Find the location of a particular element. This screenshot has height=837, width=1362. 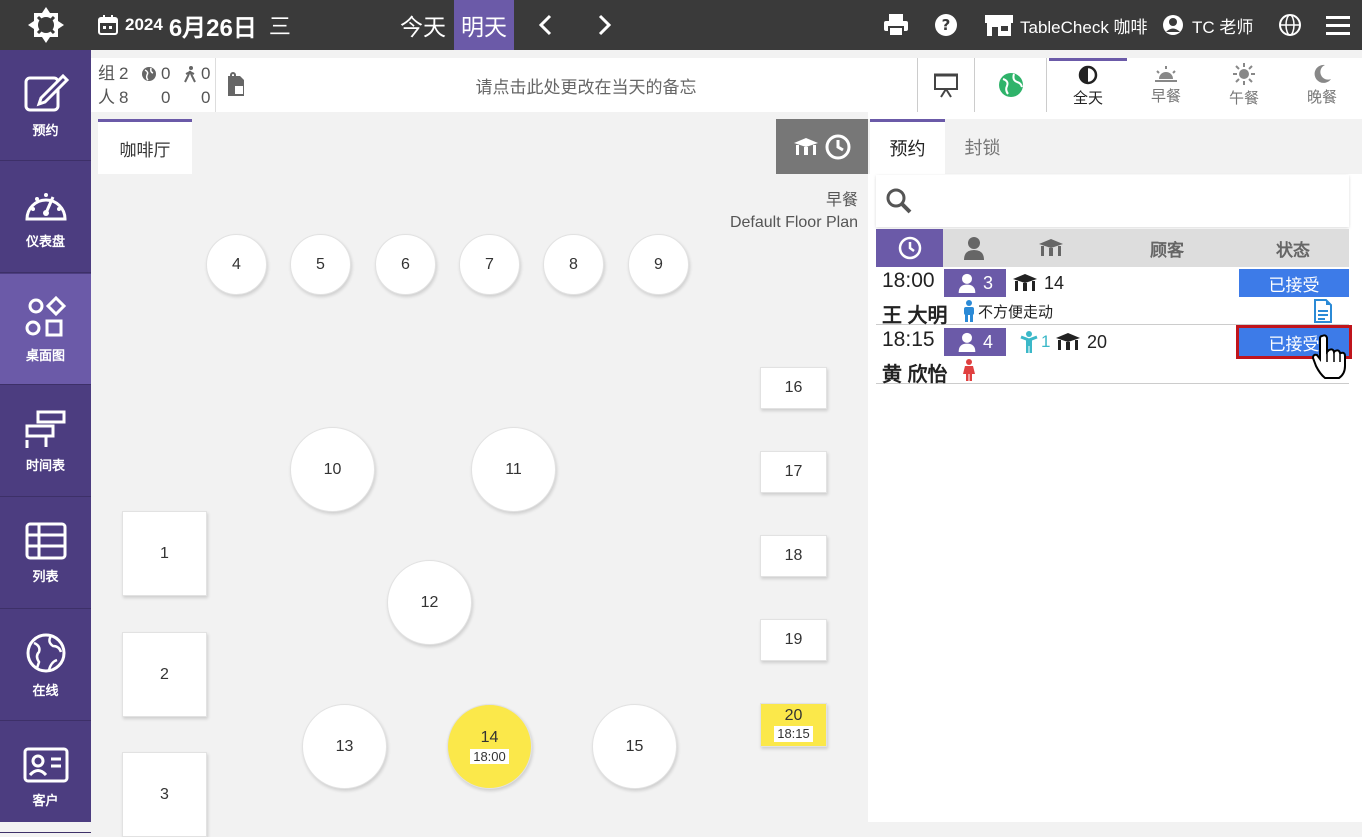

reservation-row: 18:15 4 1 20 已接受 黄 欣怡 is located at coordinates (1114, 355).